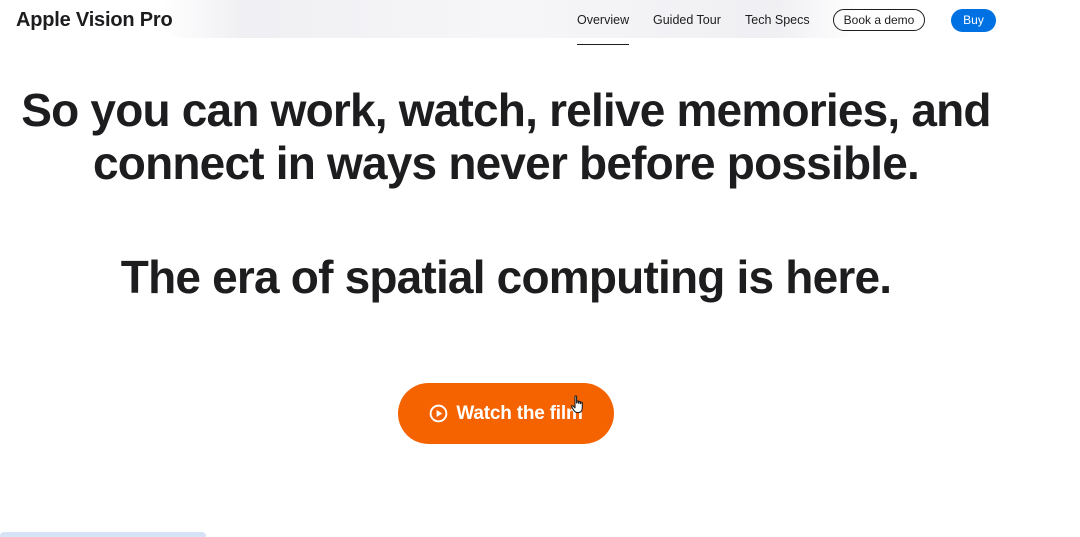  What do you see at coordinates (94, 20) in the screenshot?
I see `brand-title: Apple Vision Pro` at bounding box center [94, 20].